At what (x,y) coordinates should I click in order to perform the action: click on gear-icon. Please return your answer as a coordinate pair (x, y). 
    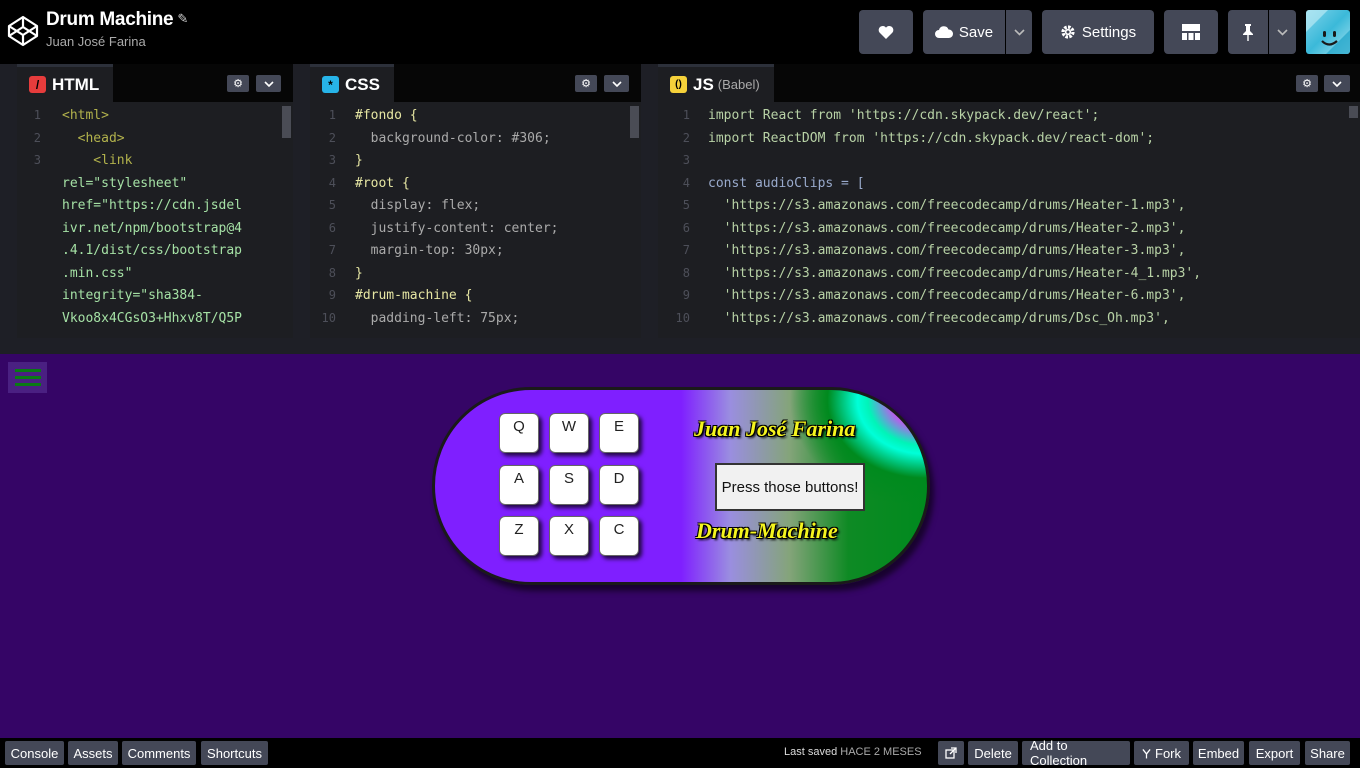
    Looking at the image, I should click on (1068, 32).